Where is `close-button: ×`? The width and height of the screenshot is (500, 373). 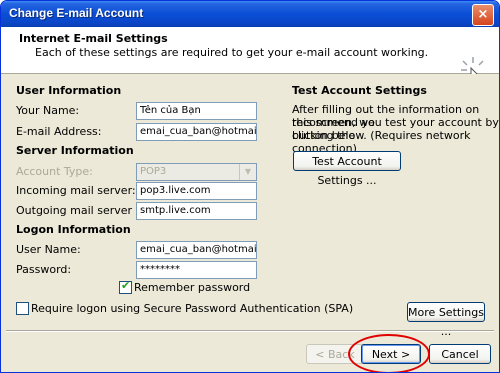 close-button: × is located at coordinates (483, 15).